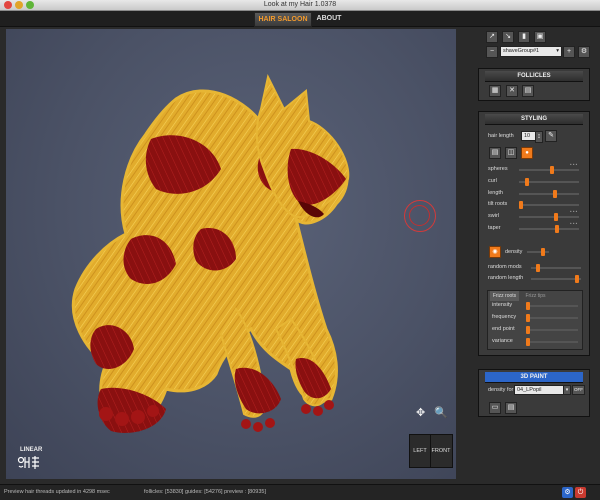 Image resolution: width=600 pixels, height=500 pixels. I want to click on density-for-value: 04_LPopil, so click(529, 390).